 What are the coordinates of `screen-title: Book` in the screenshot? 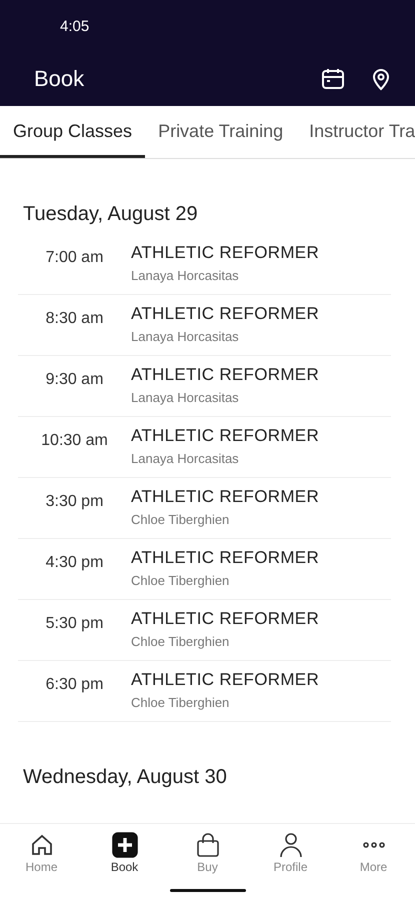 It's located at (60, 79).